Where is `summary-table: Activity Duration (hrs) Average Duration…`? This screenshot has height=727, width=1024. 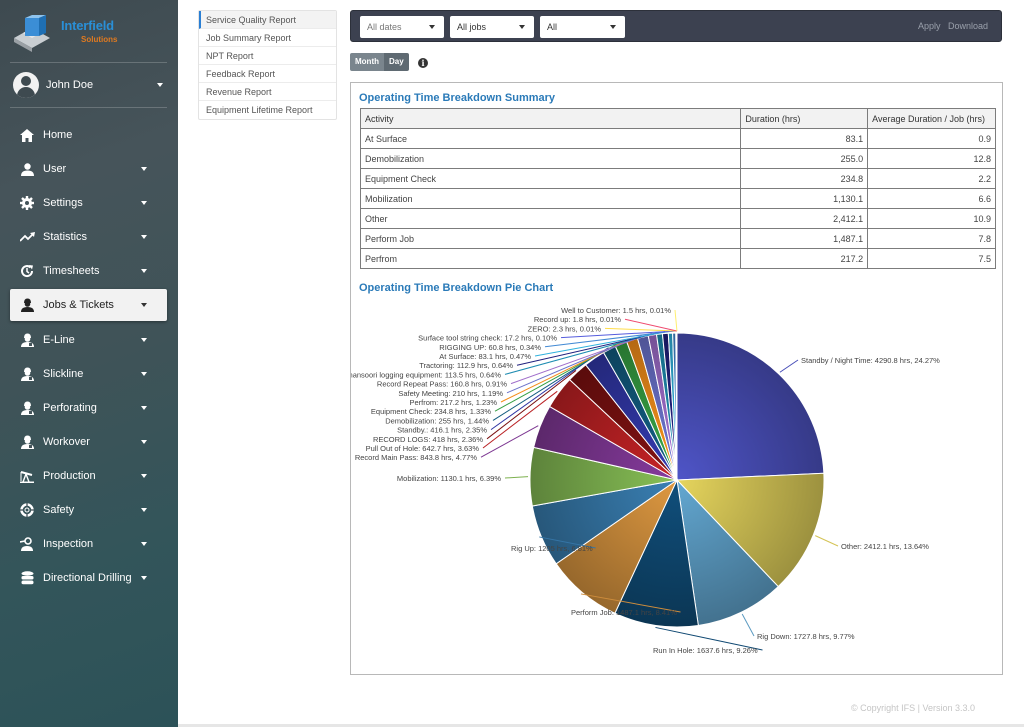 summary-table: Activity Duration (hrs) Average Duration… is located at coordinates (677, 188).